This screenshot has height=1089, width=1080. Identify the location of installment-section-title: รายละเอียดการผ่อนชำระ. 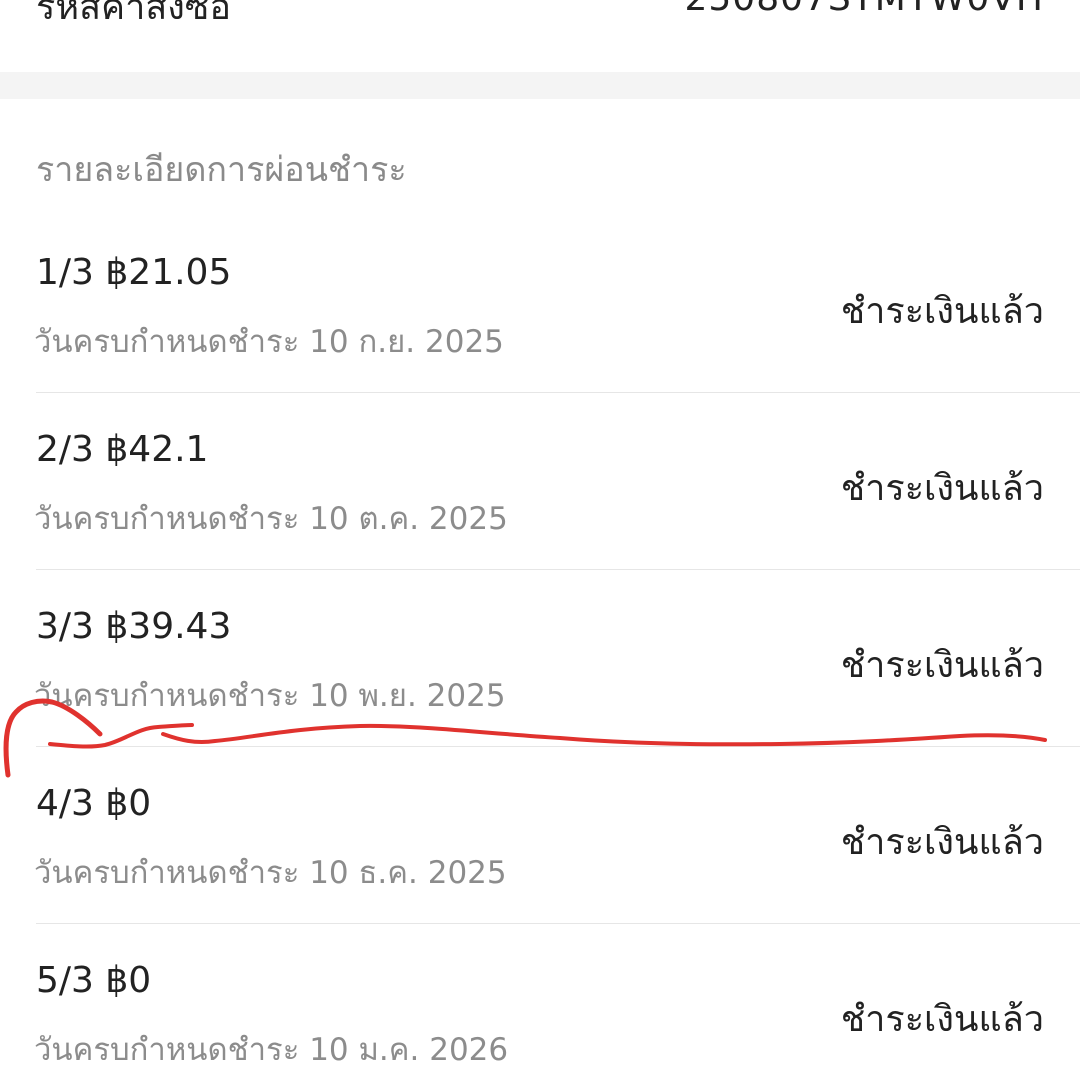
(221, 170).